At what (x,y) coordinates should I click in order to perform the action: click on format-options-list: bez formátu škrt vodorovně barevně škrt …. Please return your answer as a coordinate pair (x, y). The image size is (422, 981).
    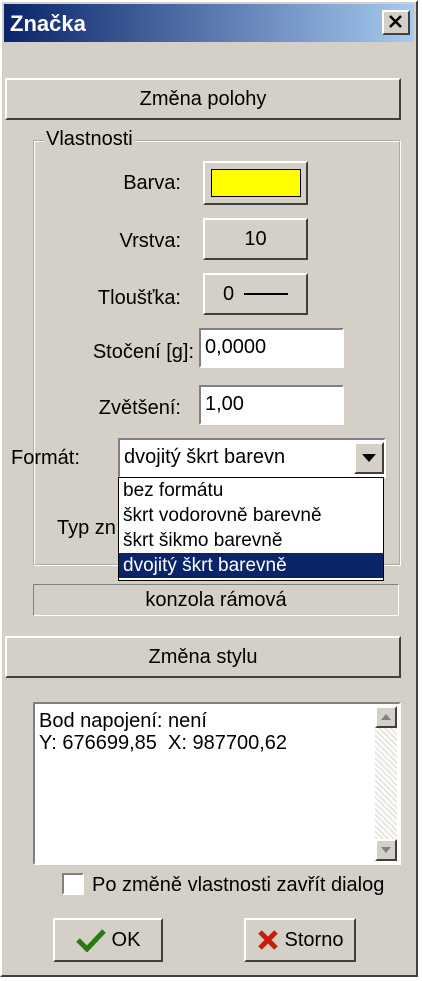
    Looking at the image, I should click on (251, 529).